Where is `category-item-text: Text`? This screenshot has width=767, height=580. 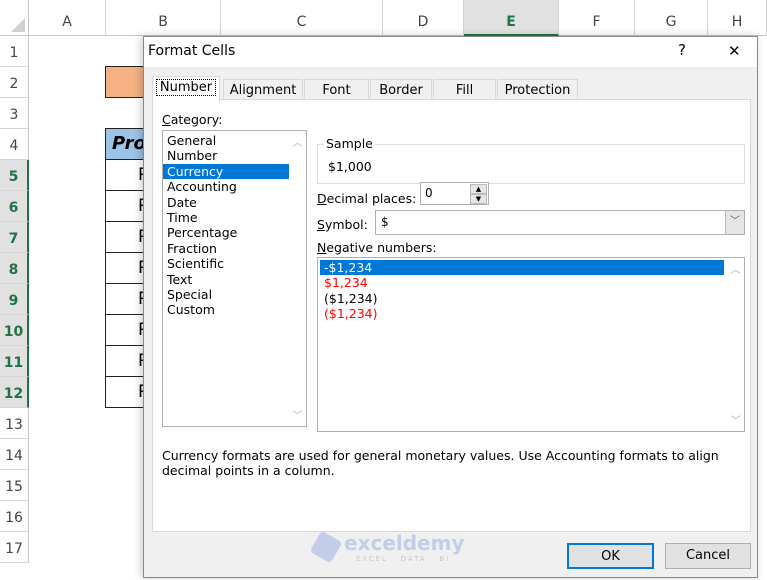
category-item-text: Text is located at coordinates (234, 279).